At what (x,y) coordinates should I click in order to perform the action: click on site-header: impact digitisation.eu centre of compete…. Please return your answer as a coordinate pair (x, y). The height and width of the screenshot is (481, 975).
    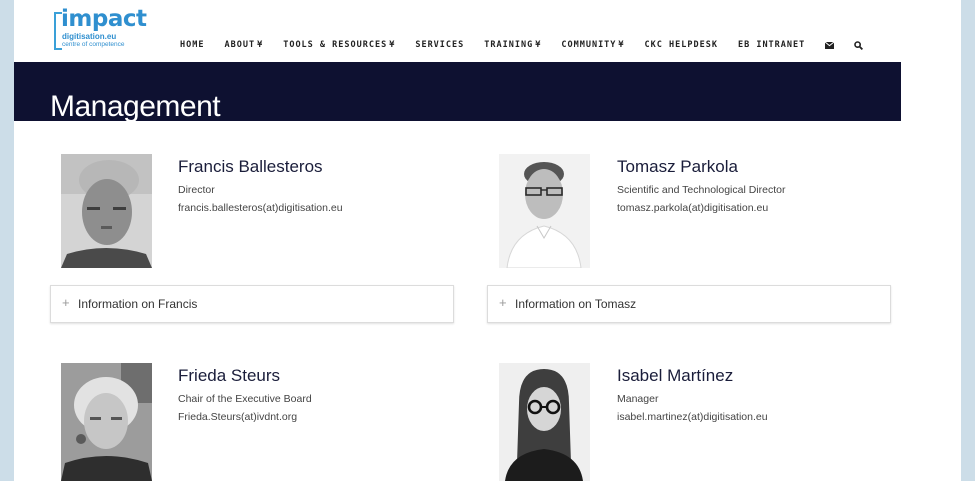
    Looking at the image, I should click on (487, 31).